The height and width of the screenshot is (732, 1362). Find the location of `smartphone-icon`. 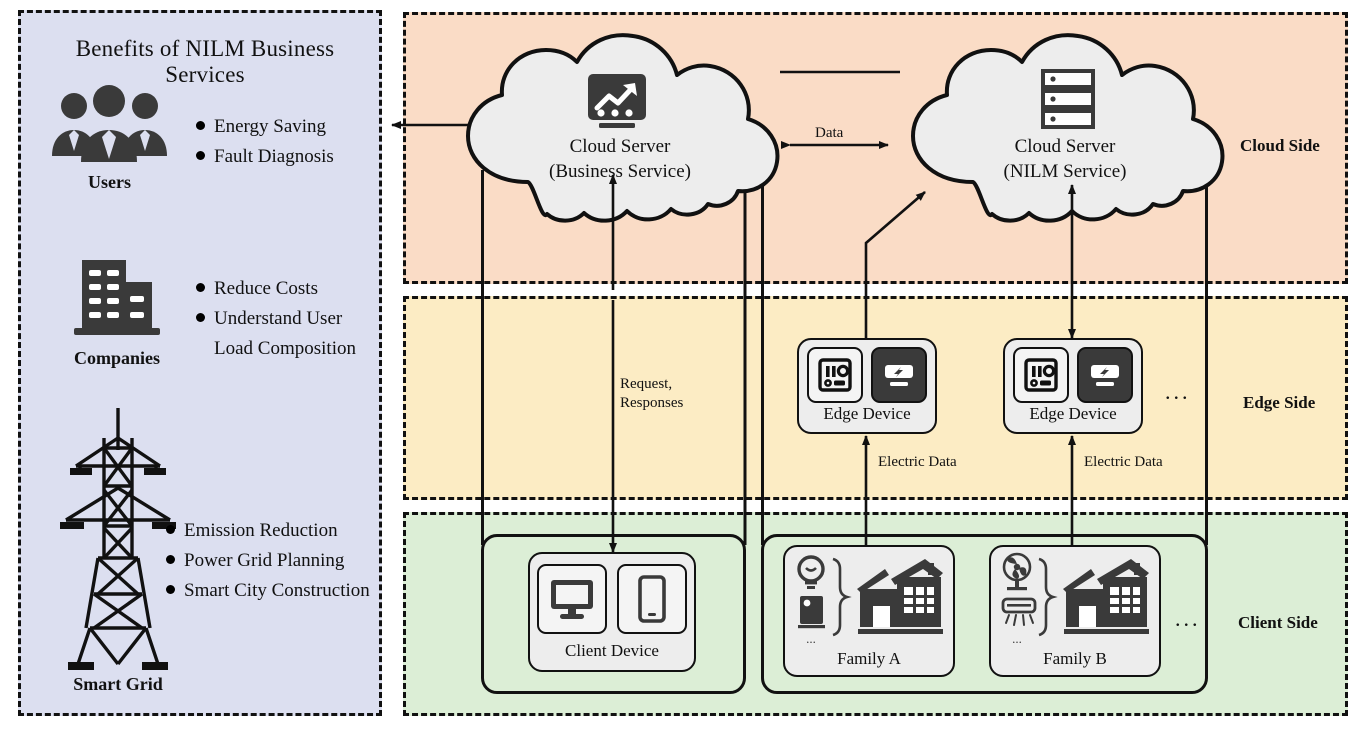

smartphone-icon is located at coordinates (652, 599).